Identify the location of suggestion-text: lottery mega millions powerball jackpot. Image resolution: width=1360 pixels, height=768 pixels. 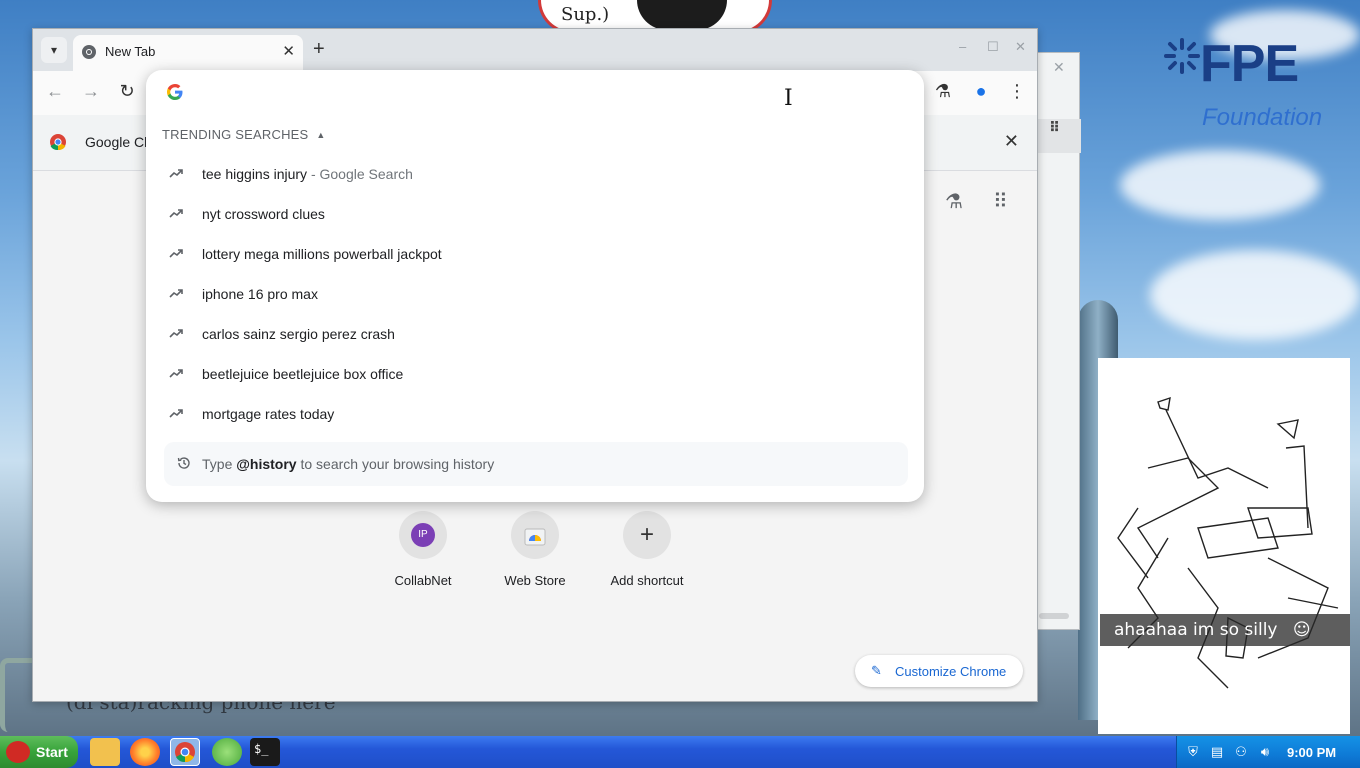
(322, 254).